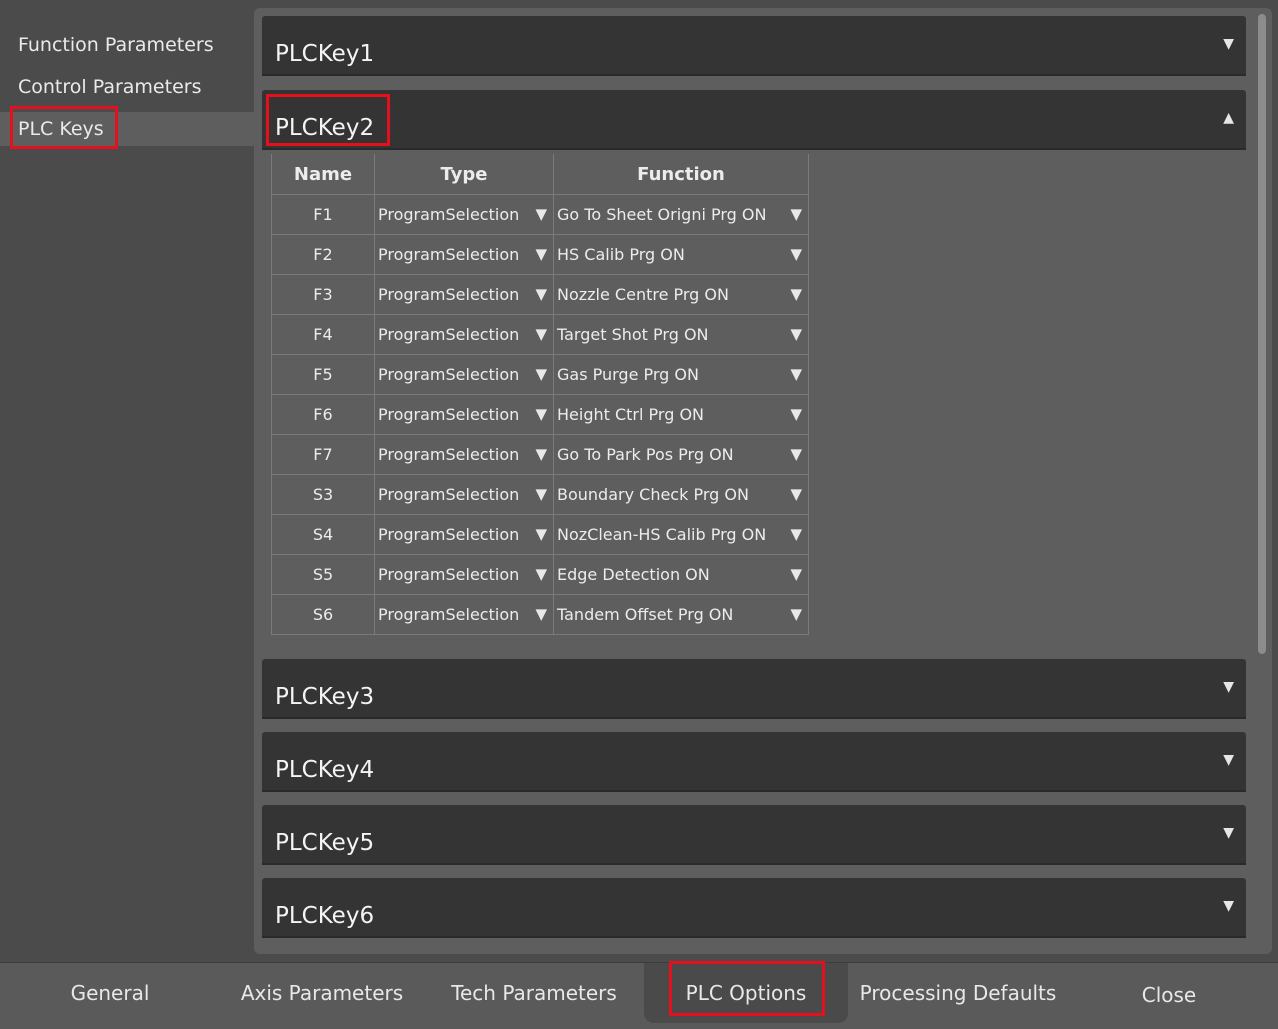  I want to click on function-value: Nozzle Centre Prg ON, so click(643, 294).